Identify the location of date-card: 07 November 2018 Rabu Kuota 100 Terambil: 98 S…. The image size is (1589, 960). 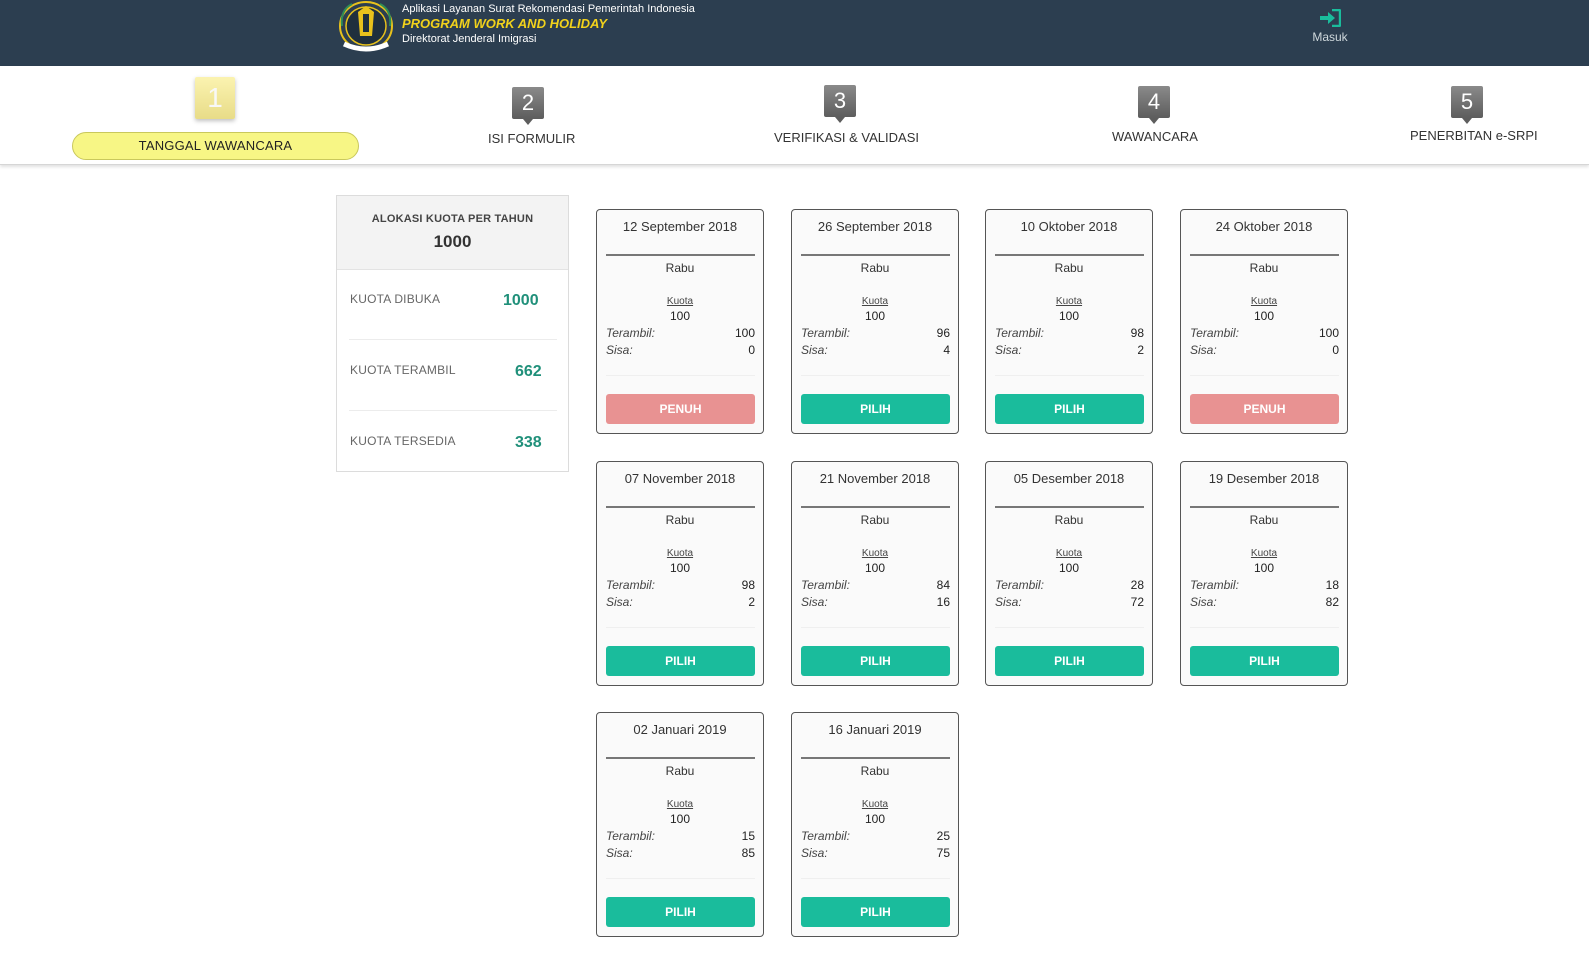
(680, 573).